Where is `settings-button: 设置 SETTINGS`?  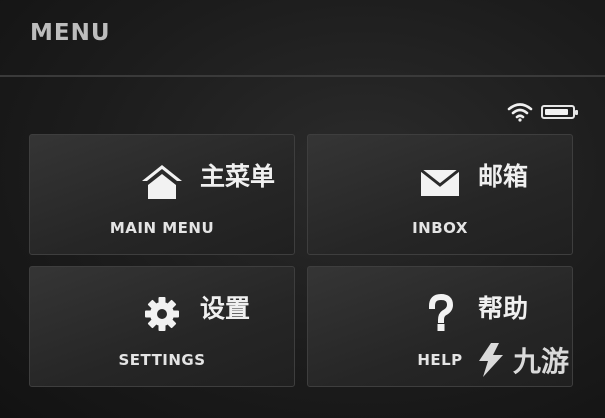
settings-button: 设置 SETTINGS is located at coordinates (162, 326).